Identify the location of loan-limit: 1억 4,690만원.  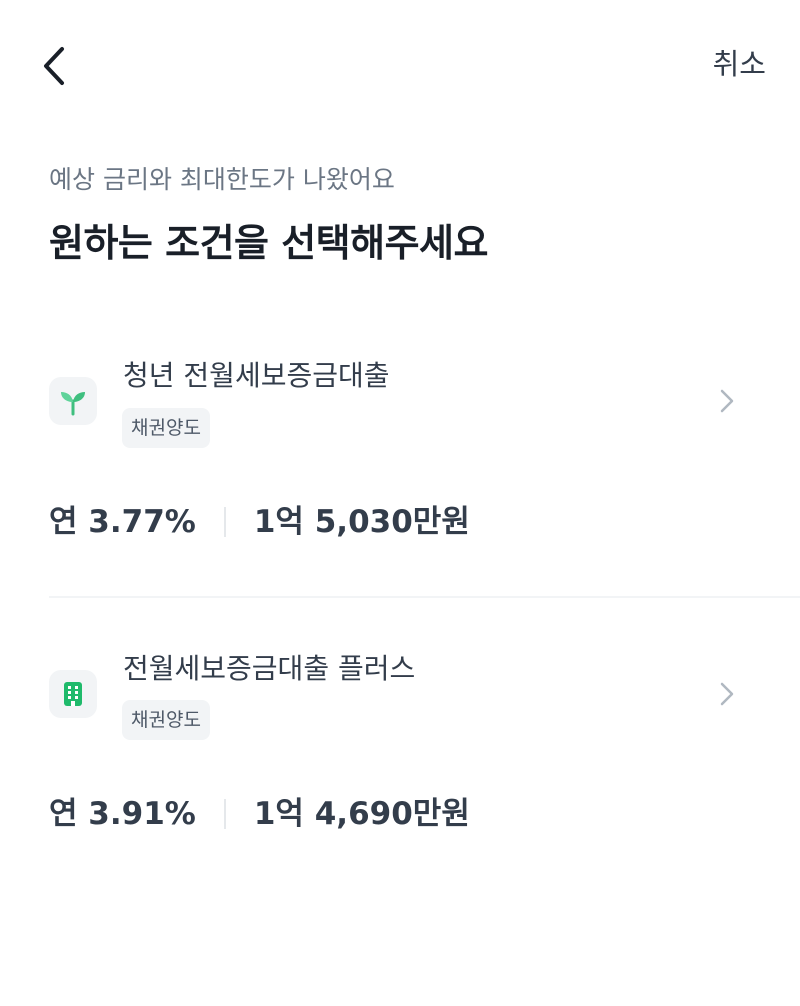
(361, 814).